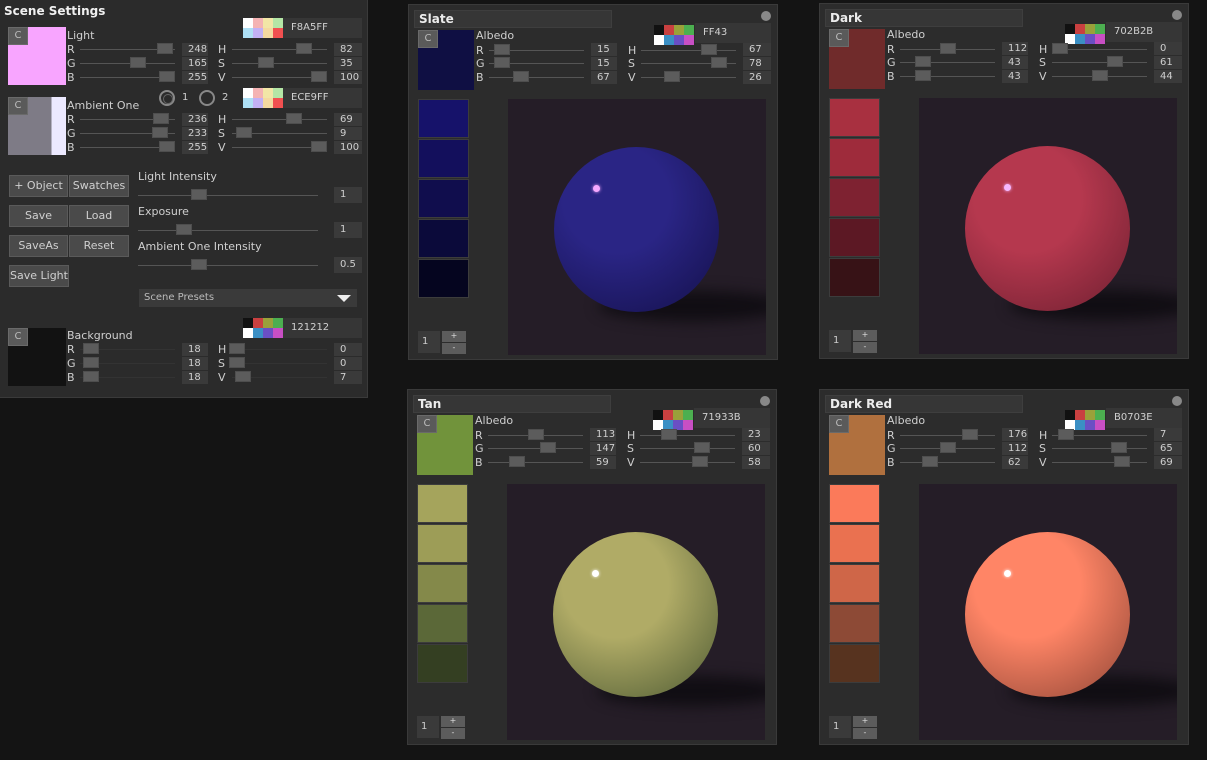 This screenshot has height=760, width=1207. What do you see at coordinates (1168, 462) in the screenshot?
I see `albedo-v-value: 69` at bounding box center [1168, 462].